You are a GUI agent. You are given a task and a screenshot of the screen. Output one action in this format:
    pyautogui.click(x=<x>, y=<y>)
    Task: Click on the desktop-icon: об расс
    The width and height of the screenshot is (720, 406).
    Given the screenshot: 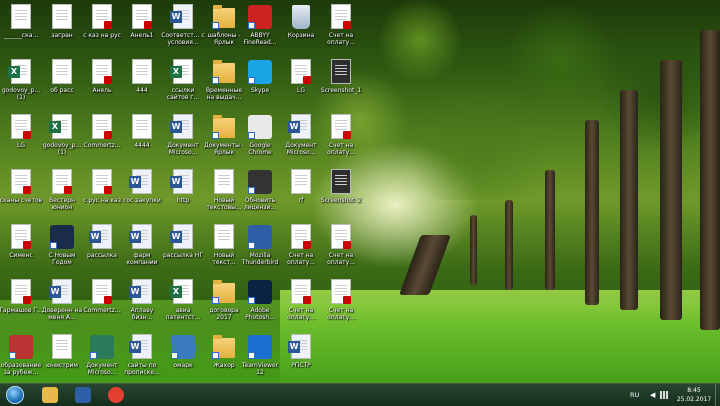 What is the action you would take?
    pyautogui.click(x=62, y=84)
    